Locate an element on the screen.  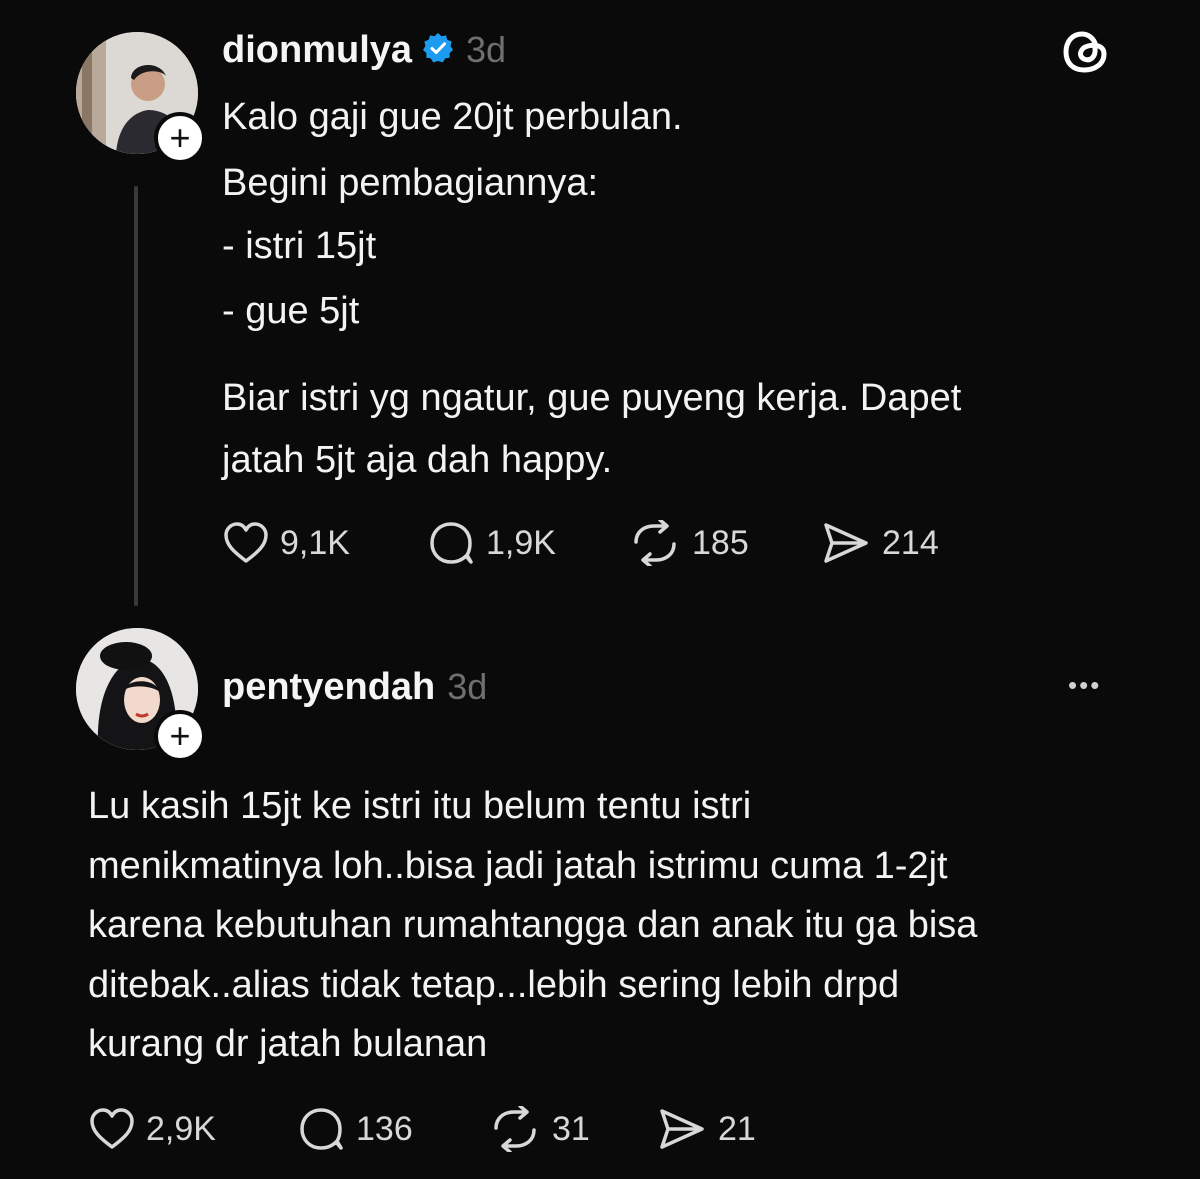
post2-share-count: 21 is located at coordinates (737, 1128).